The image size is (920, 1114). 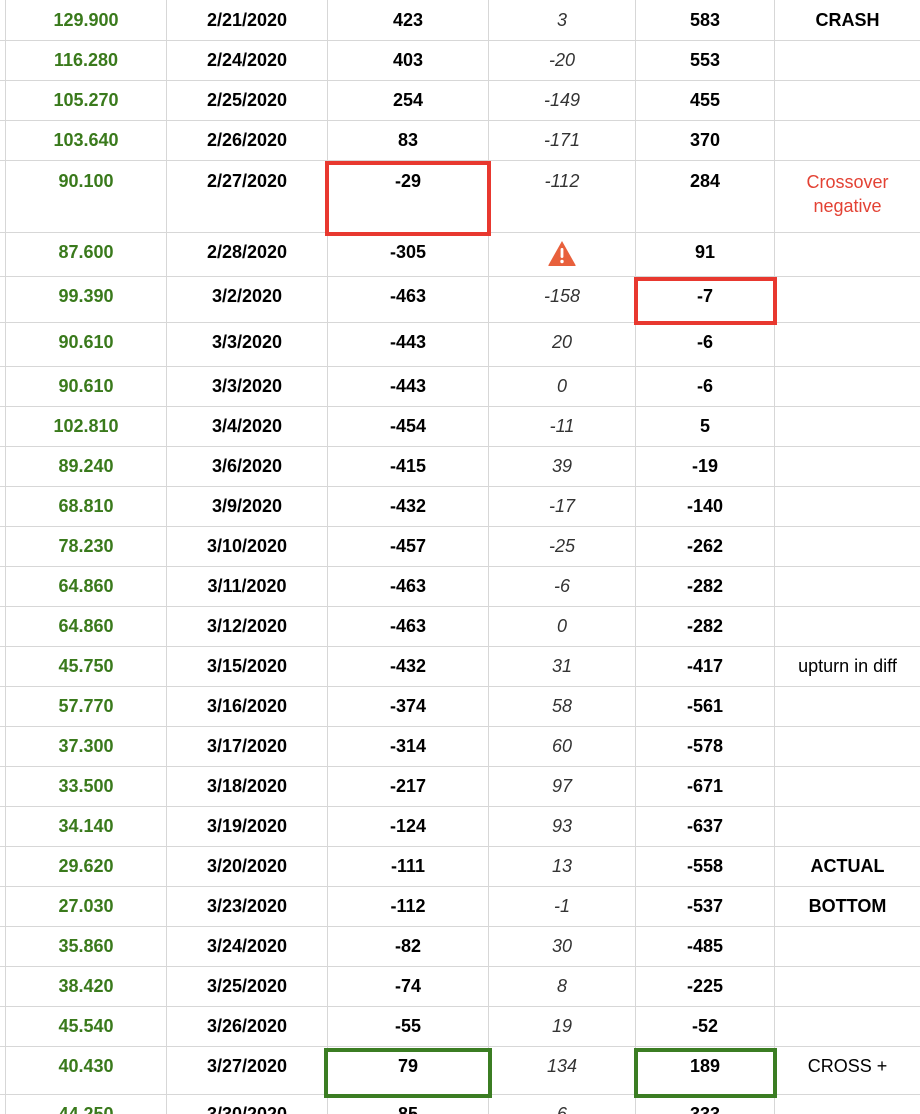 What do you see at coordinates (705, 1104) in the screenshot?
I see `cell-c5: 333` at bounding box center [705, 1104].